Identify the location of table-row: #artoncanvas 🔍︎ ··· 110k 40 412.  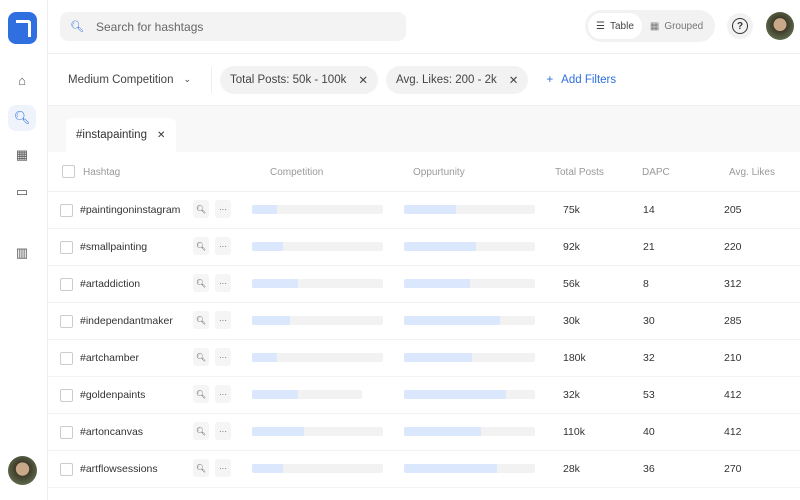
(424, 432).